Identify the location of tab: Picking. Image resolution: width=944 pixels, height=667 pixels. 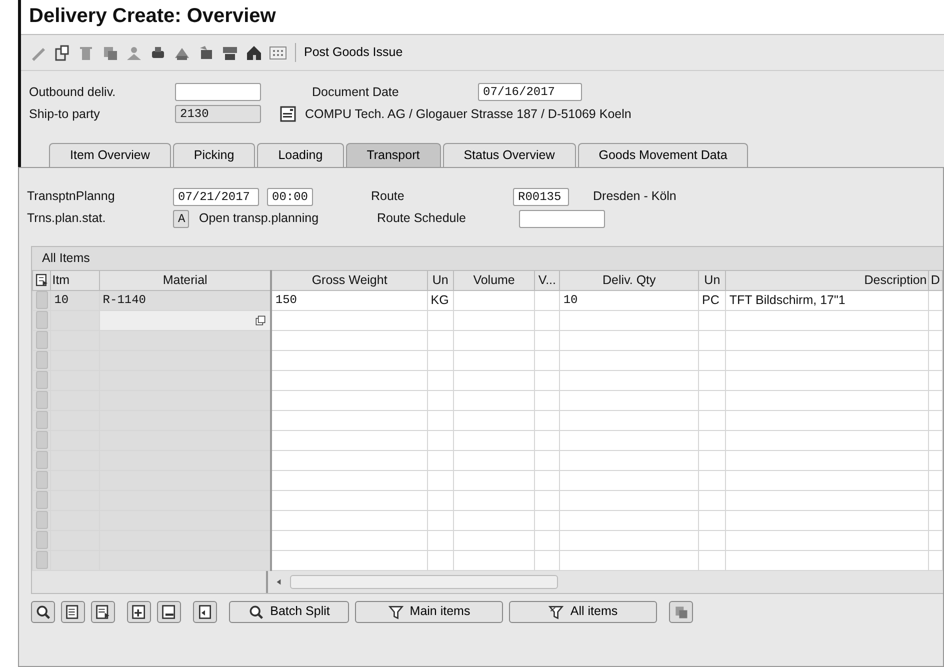
(214, 155).